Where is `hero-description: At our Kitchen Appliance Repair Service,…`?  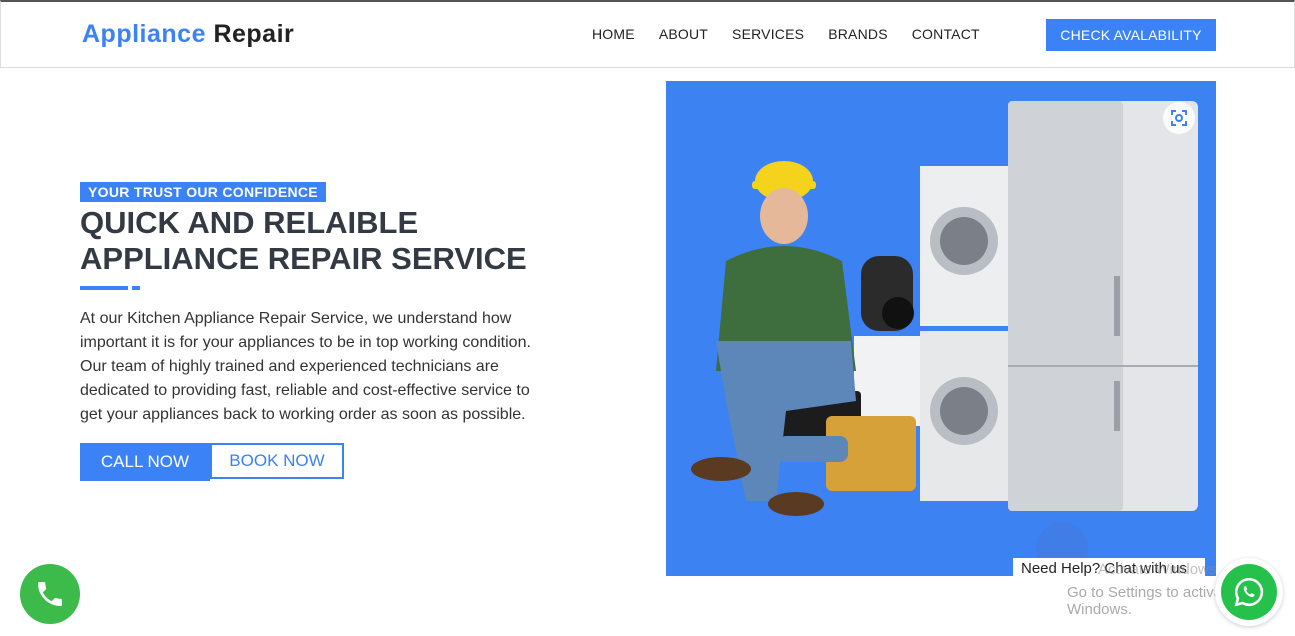 hero-description: At our Kitchen Appliance Repair Service,… is located at coordinates (305, 366).